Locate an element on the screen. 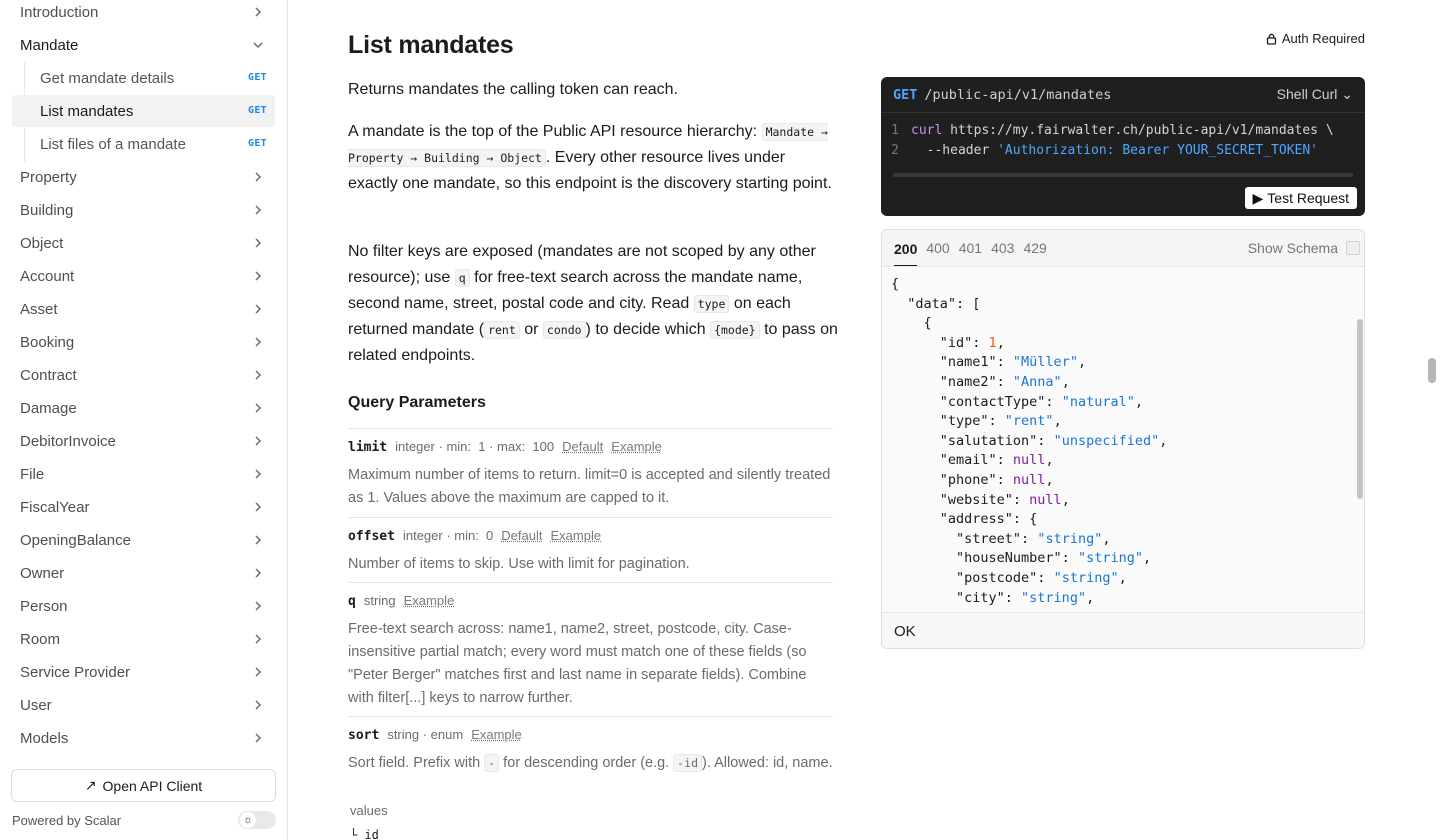 The height and width of the screenshot is (840, 1440). json-value: "unspecified" is located at coordinates (1106, 440).